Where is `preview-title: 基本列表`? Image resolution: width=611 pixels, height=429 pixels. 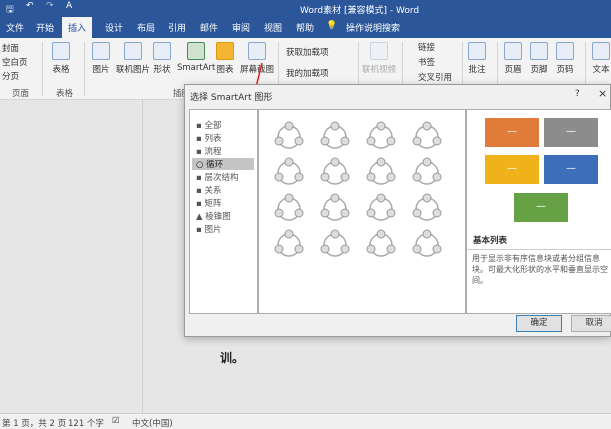
preview-title: 基本列表 is located at coordinates (490, 241).